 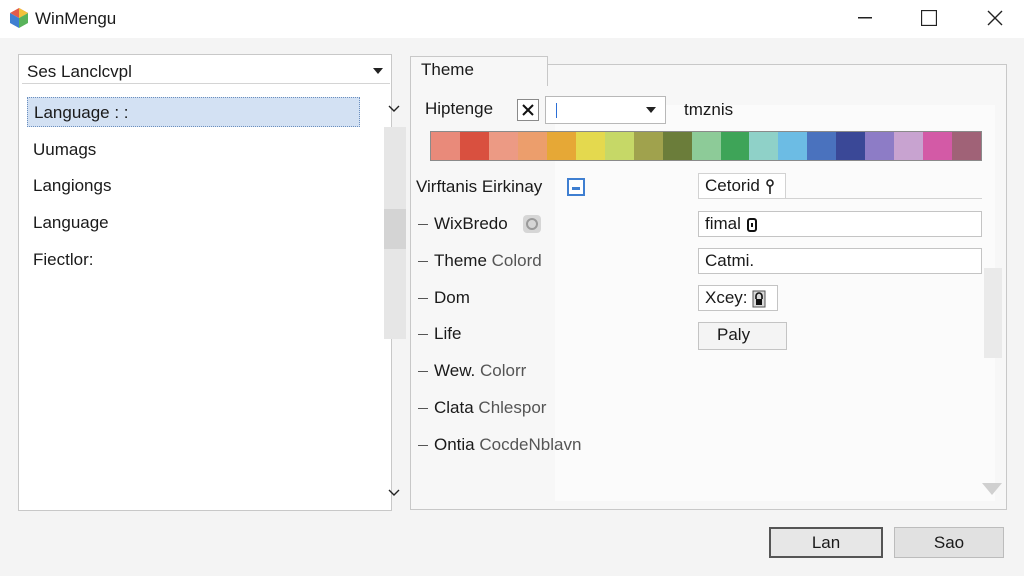 What do you see at coordinates (556, 110) in the screenshot?
I see `text-caret` at bounding box center [556, 110].